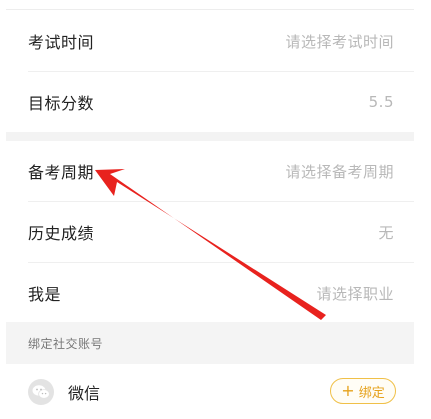 The width and height of the screenshot is (431, 419). What do you see at coordinates (45, 294) in the screenshot?
I see `occupation-label: 我是` at bounding box center [45, 294].